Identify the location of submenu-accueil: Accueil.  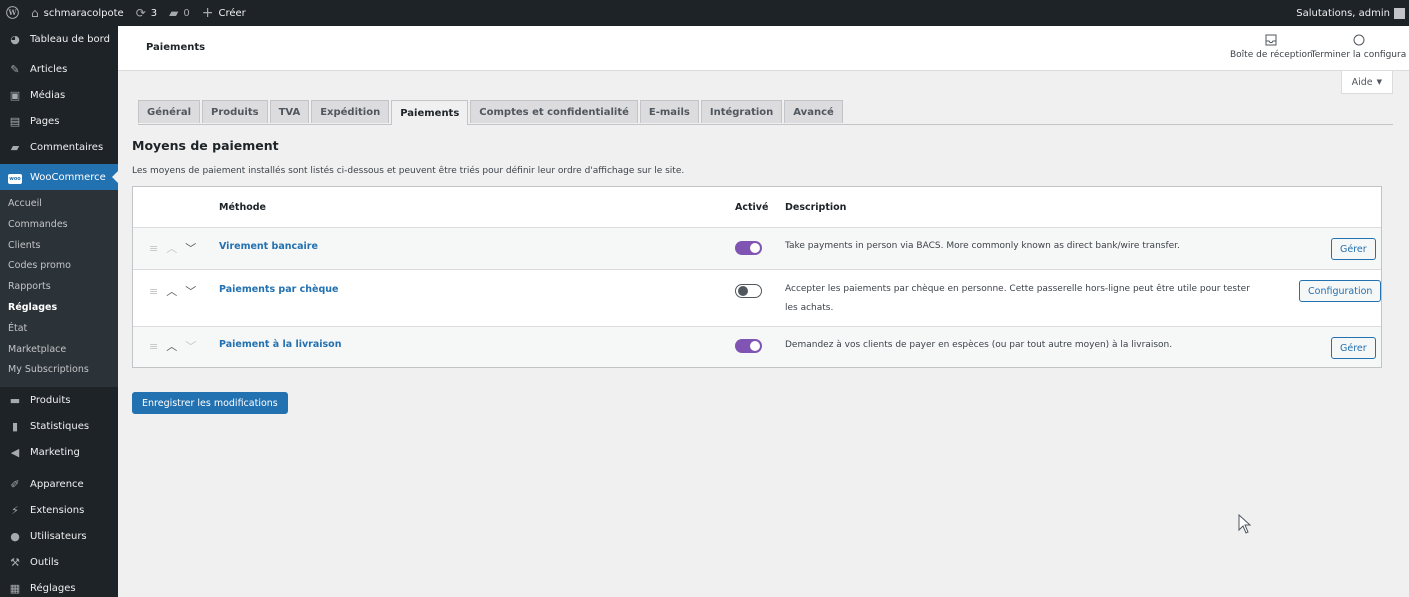
(59, 204).